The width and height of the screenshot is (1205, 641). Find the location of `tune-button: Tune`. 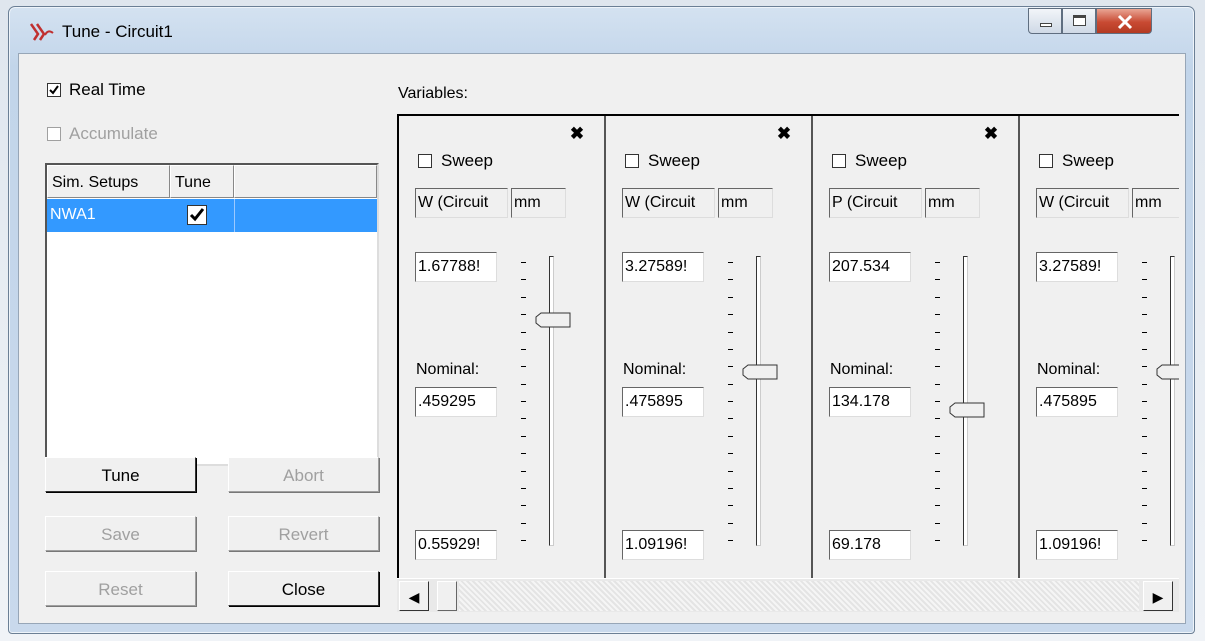

tune-button: Tune is located at coordinates (120, 474).